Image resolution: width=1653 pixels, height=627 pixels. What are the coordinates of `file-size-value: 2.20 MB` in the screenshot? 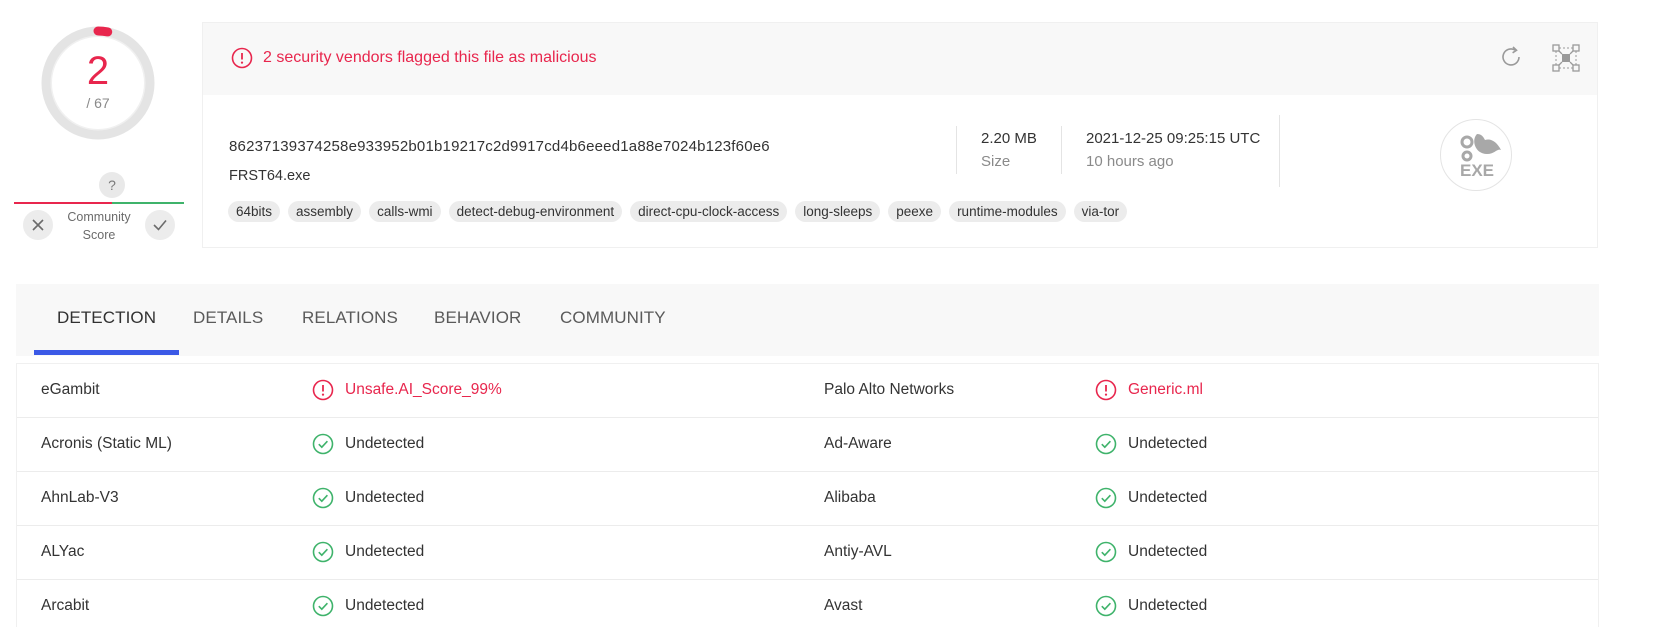 It's located at (1009, 138).